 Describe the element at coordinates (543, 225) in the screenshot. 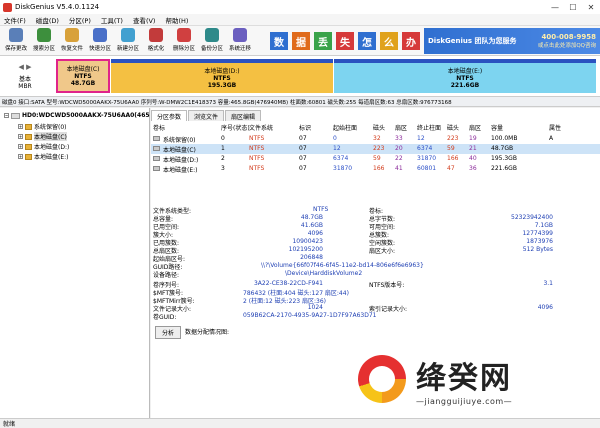

I see `detail-value: 7.1GB` at that location.